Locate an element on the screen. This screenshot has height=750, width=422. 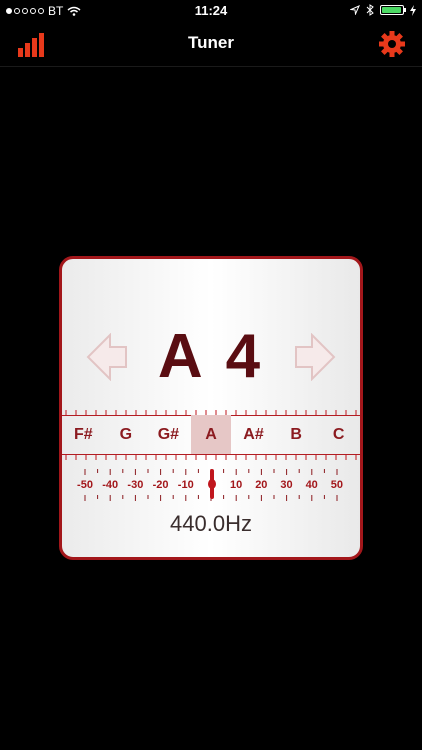
status-right is located at coordinates (383, 10).